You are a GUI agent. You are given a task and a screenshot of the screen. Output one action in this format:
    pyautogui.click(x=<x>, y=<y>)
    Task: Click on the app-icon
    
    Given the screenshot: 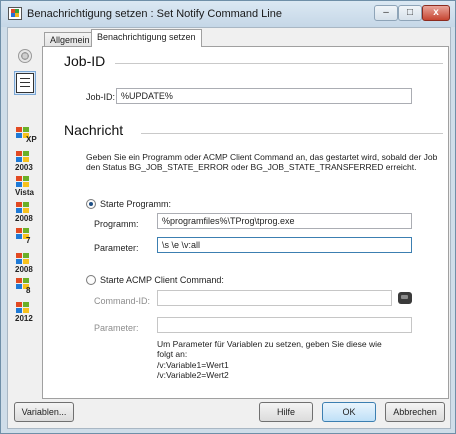 What is the action you would take?
    pyautogui.click(x=15, y=13)
    